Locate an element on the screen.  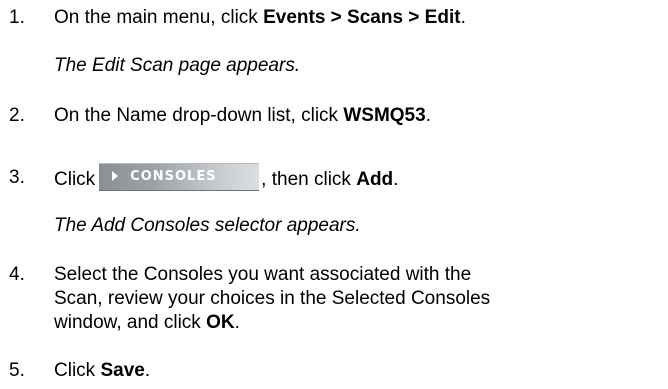
consoles-button: CONSOLES is located at coordinates (179, 177).